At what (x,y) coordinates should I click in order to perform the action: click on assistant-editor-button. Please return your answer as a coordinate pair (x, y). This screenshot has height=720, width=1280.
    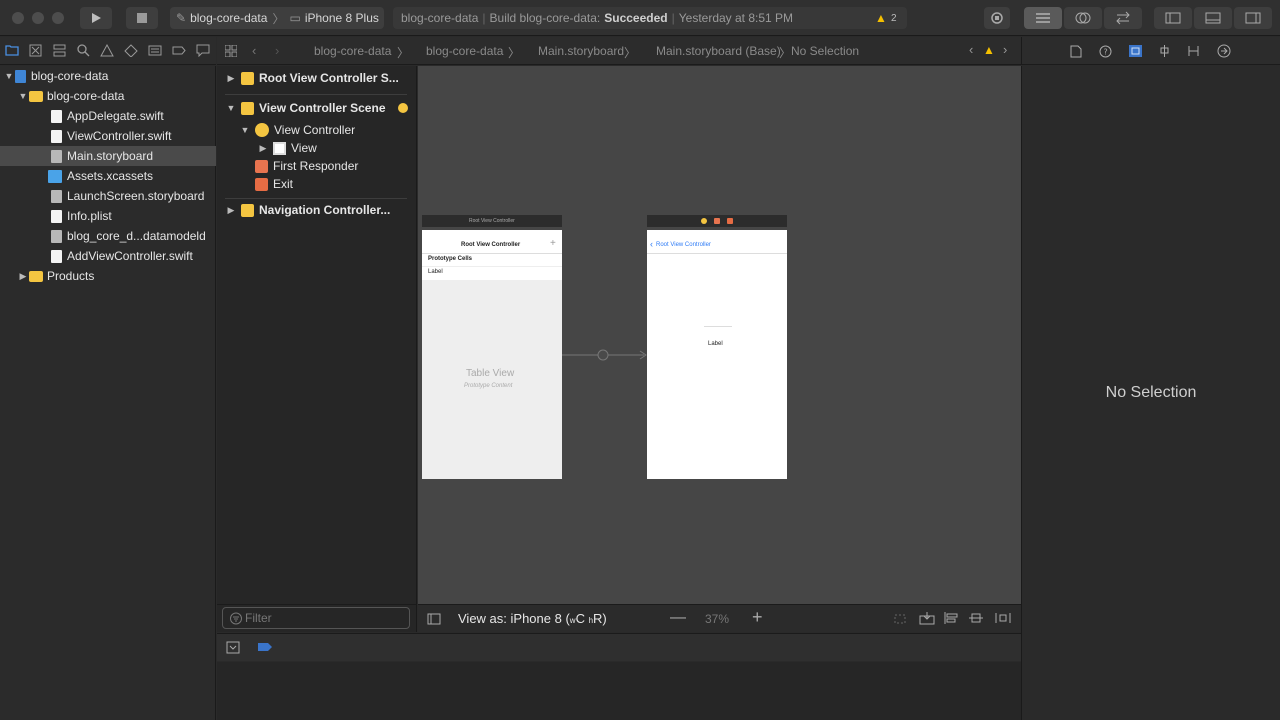
    Looking at the image, I should click on (1083, 18).